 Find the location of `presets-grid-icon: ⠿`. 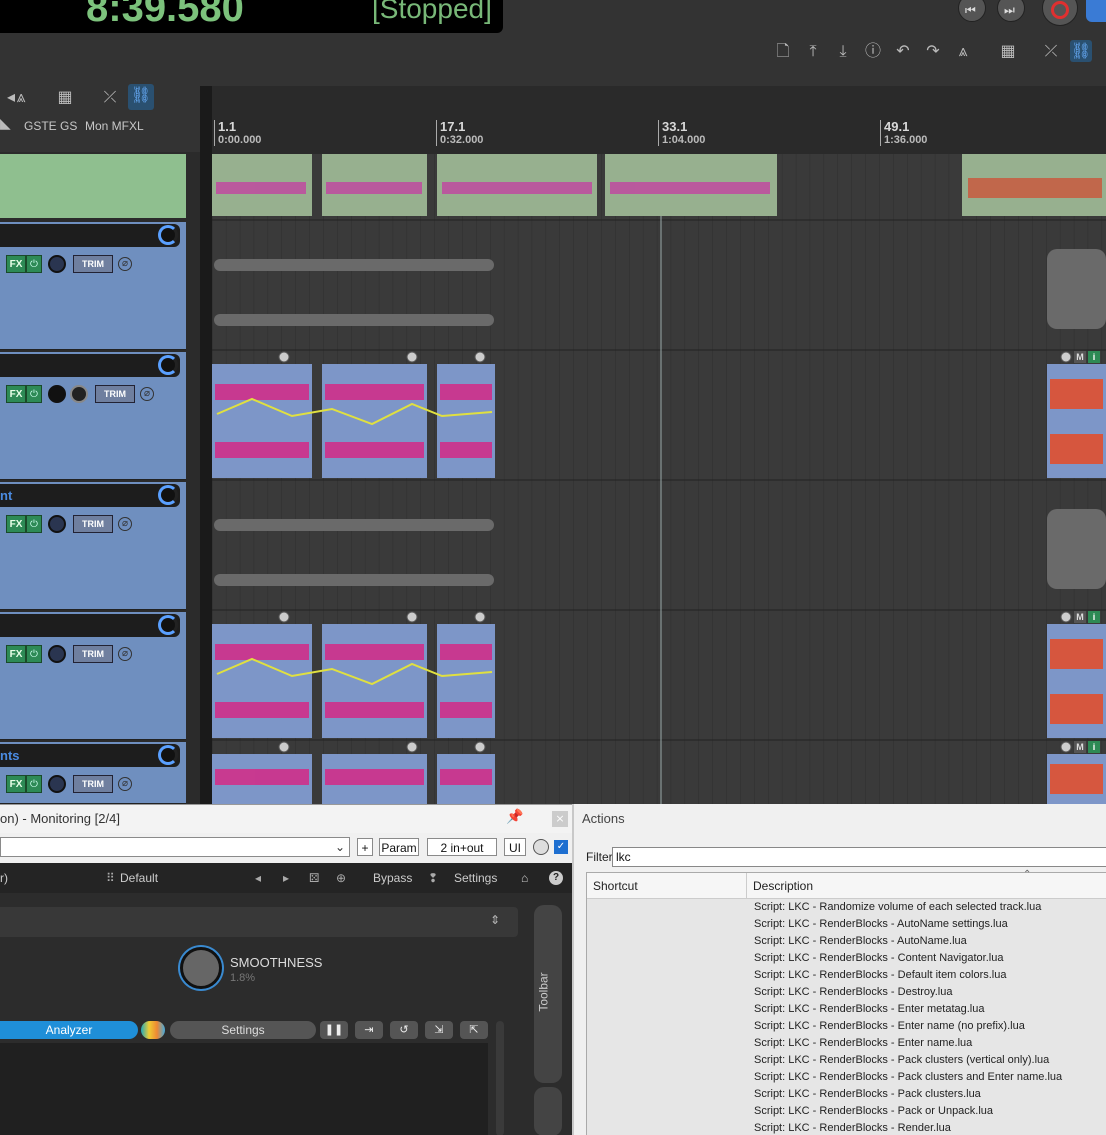

presets-grid-icon: ⠿ is located at coordinates (110, 878).